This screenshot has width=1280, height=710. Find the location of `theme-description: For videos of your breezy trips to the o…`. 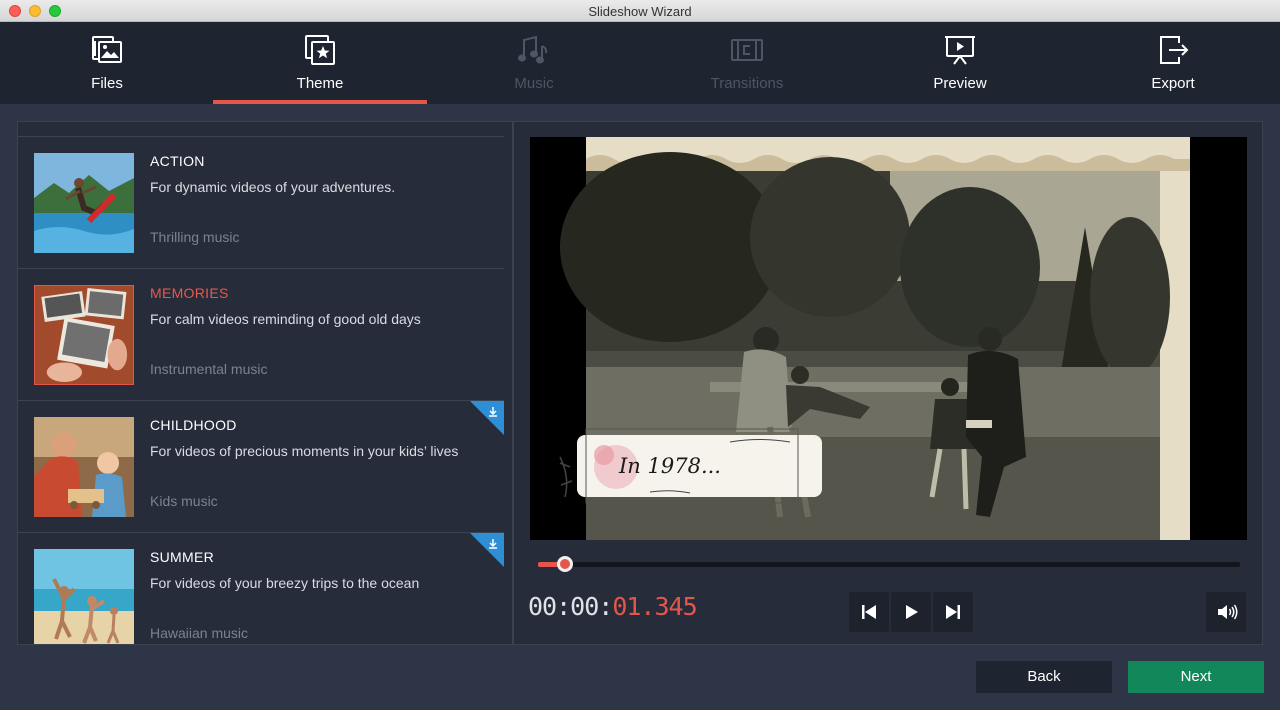

theme-description: For videos of your breezy trips to the o… is located at coordinates (285, 583).